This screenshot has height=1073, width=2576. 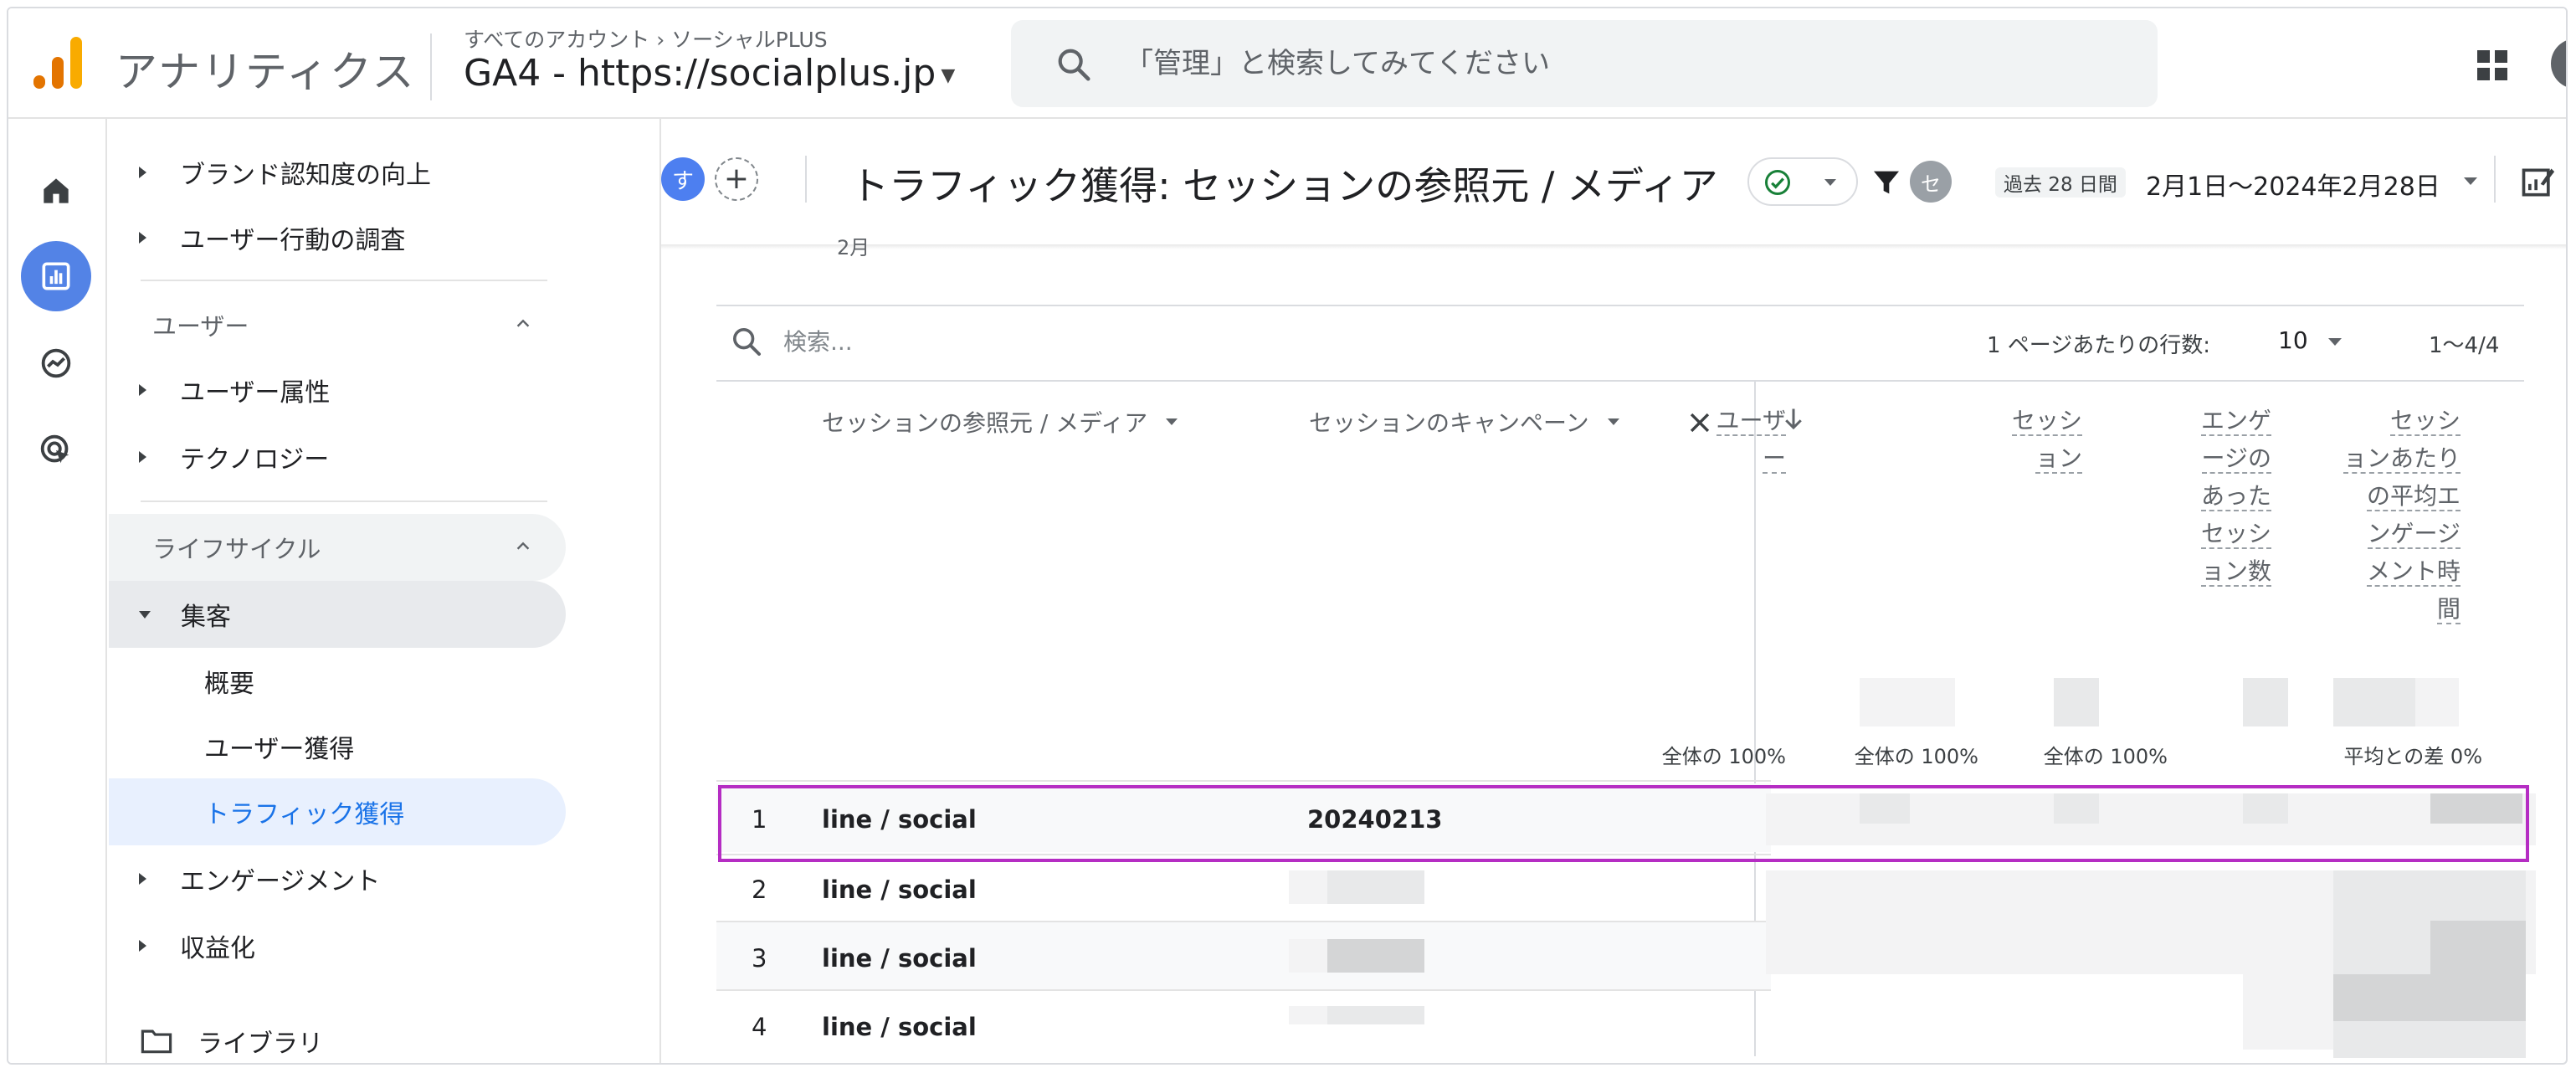 I want to click on home-icon, so click(x=56, y=190).